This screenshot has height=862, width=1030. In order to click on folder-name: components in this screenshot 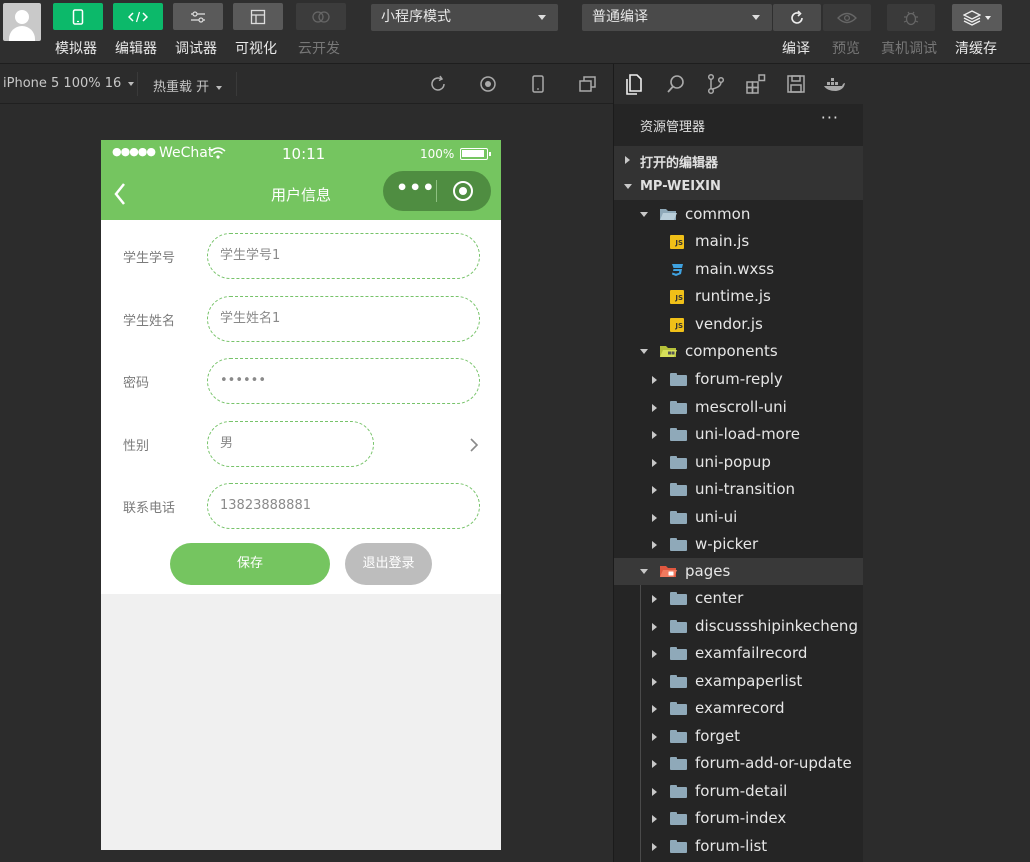, I will do `click(731, 351)`.